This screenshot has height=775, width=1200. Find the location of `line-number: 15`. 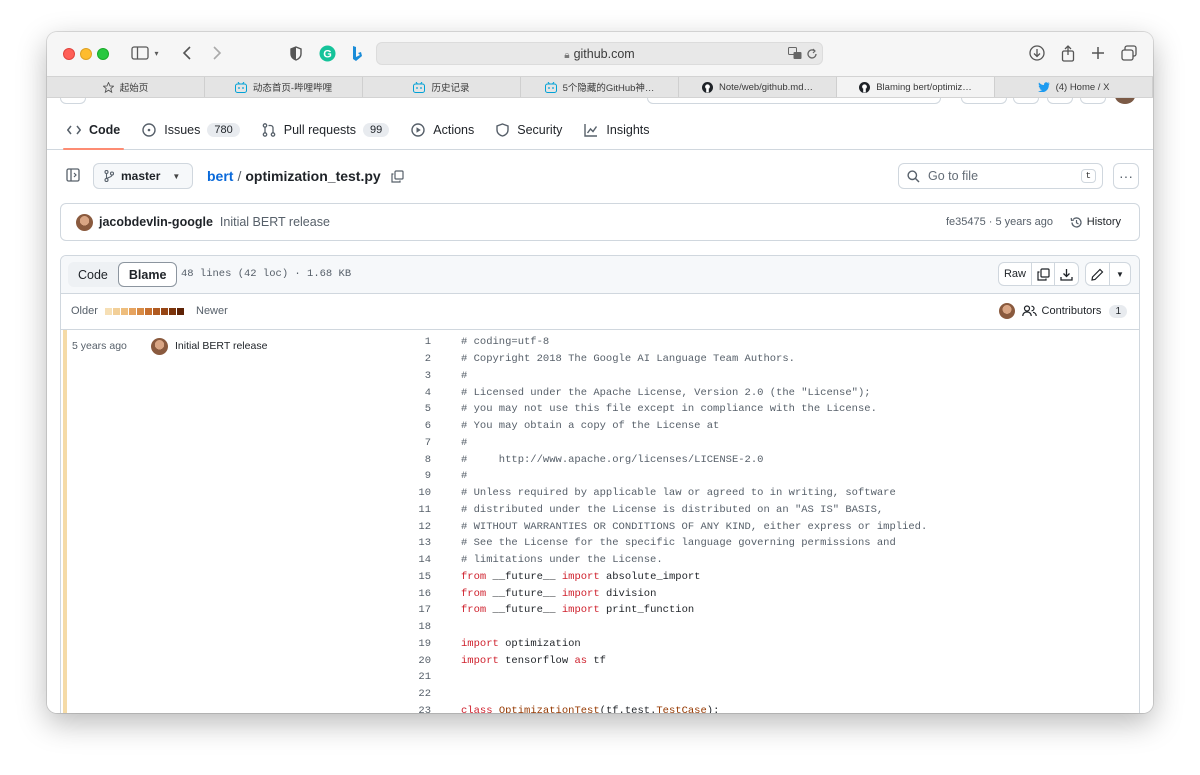

line-number: 15 is located at coordinates (411, 577).